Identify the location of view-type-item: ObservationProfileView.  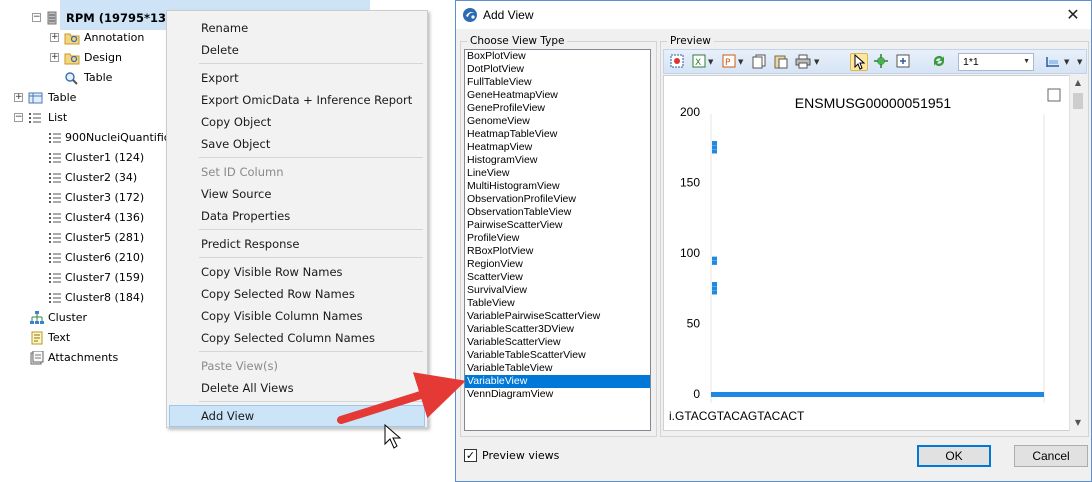
(557, 199).